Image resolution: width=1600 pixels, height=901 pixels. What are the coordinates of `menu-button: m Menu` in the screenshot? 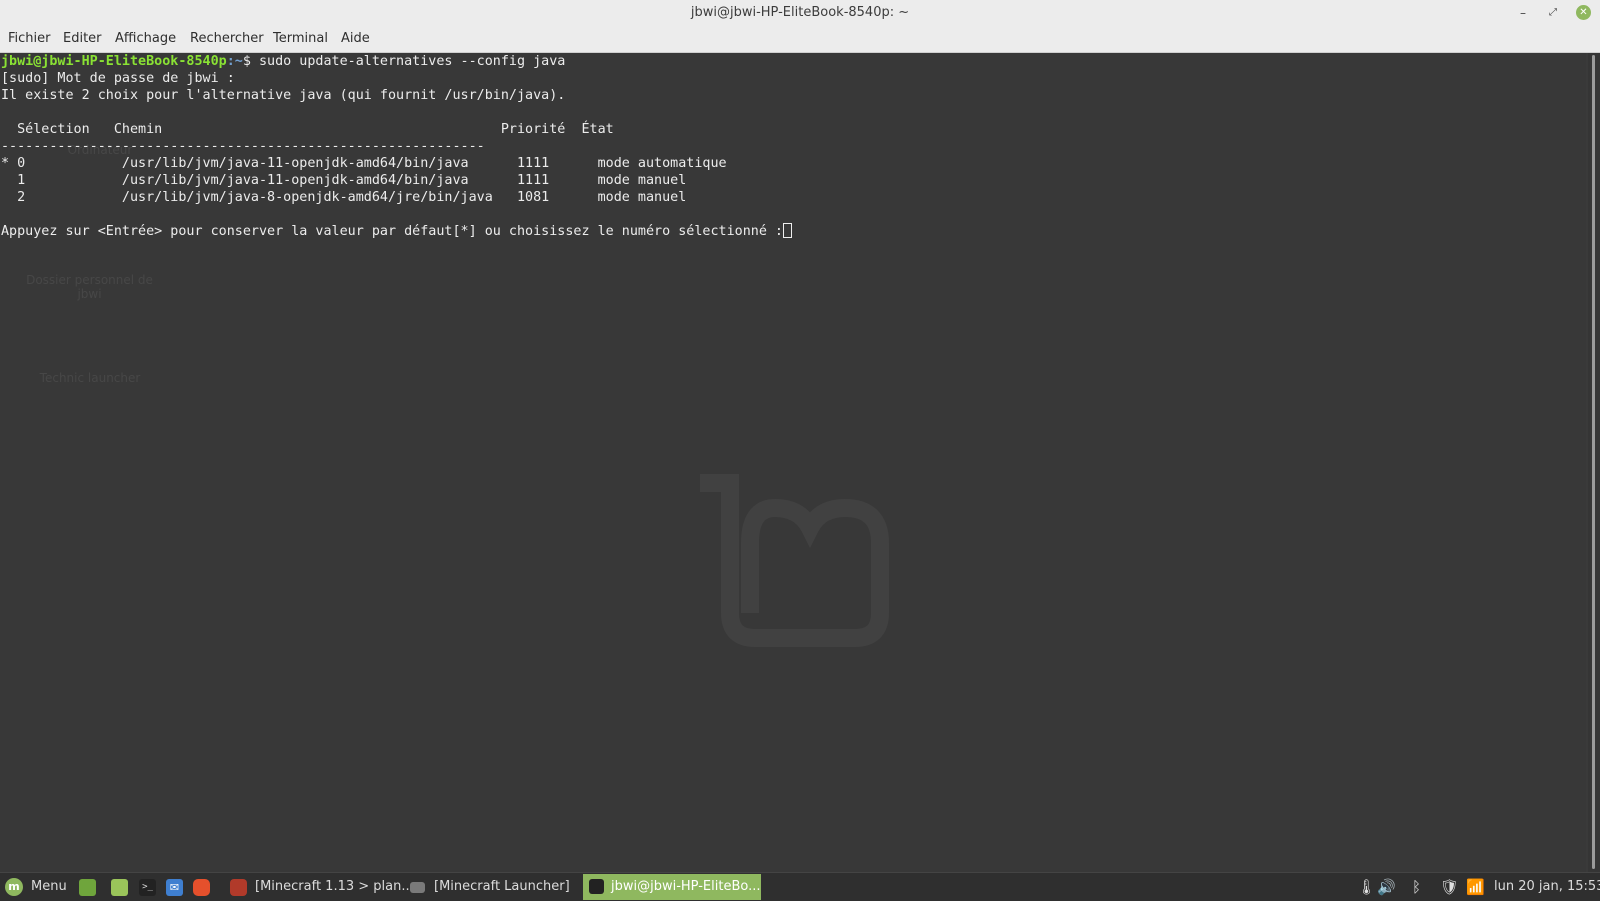 It's located at (35, 887).